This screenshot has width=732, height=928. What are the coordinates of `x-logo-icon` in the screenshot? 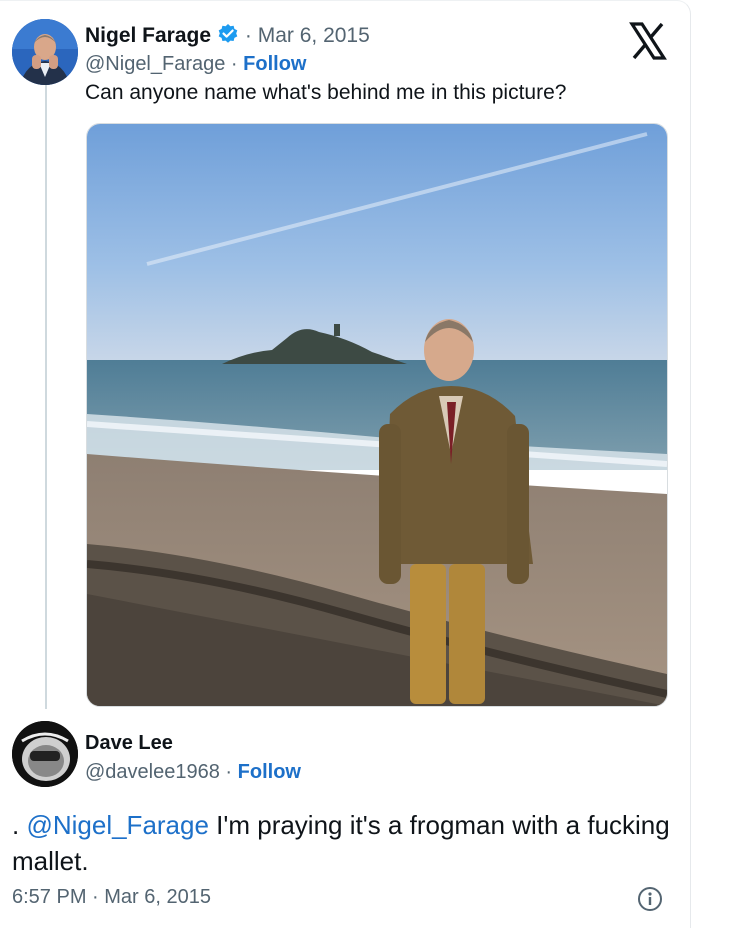 It's located at (648, 41).